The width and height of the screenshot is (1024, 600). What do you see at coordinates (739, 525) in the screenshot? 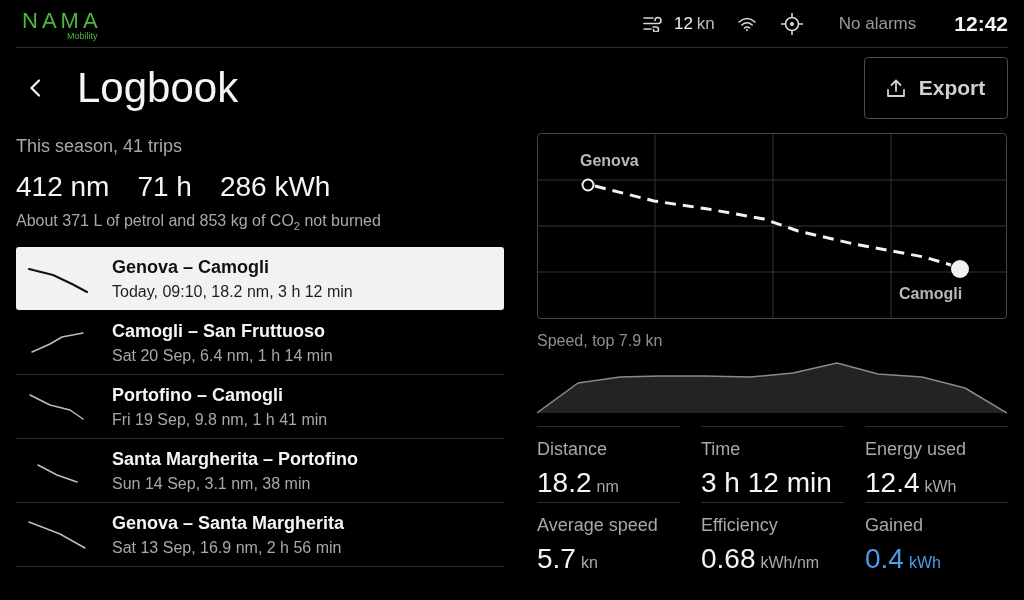
I see `metric-label: Efficiency` at bounding box center [739, 525].